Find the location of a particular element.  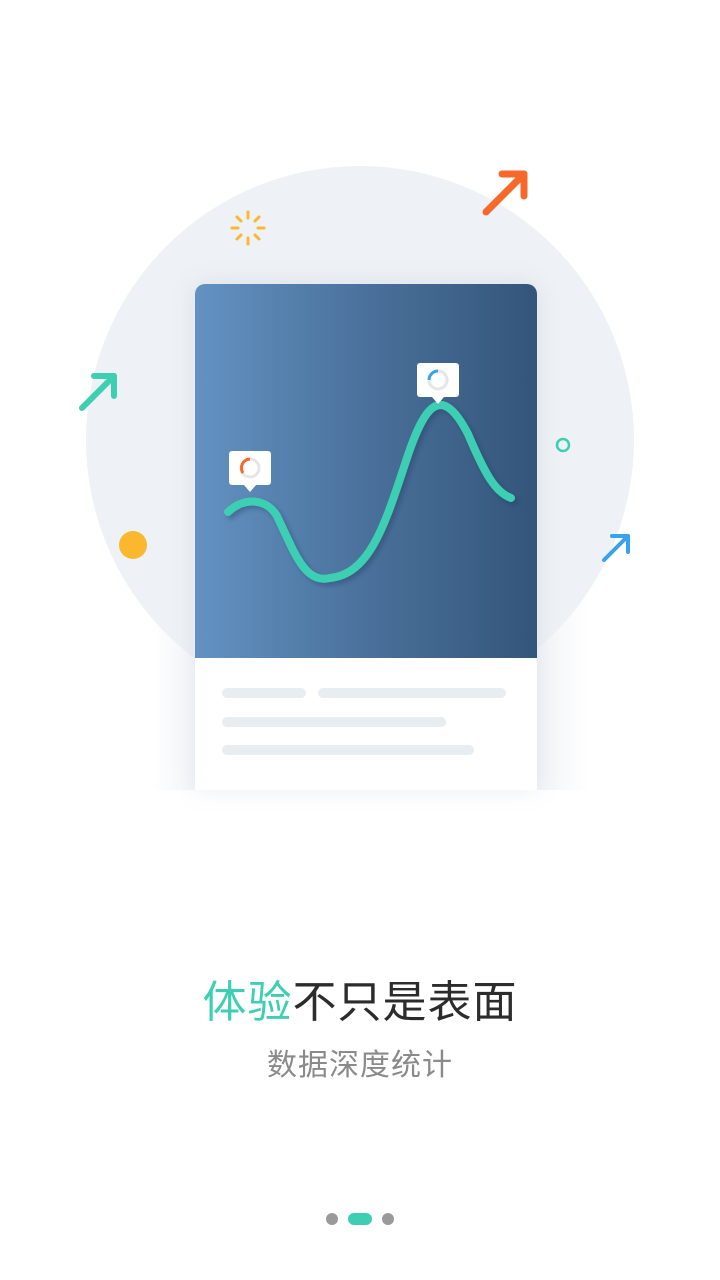

page-indicator is located at coordinates (360, 1219).